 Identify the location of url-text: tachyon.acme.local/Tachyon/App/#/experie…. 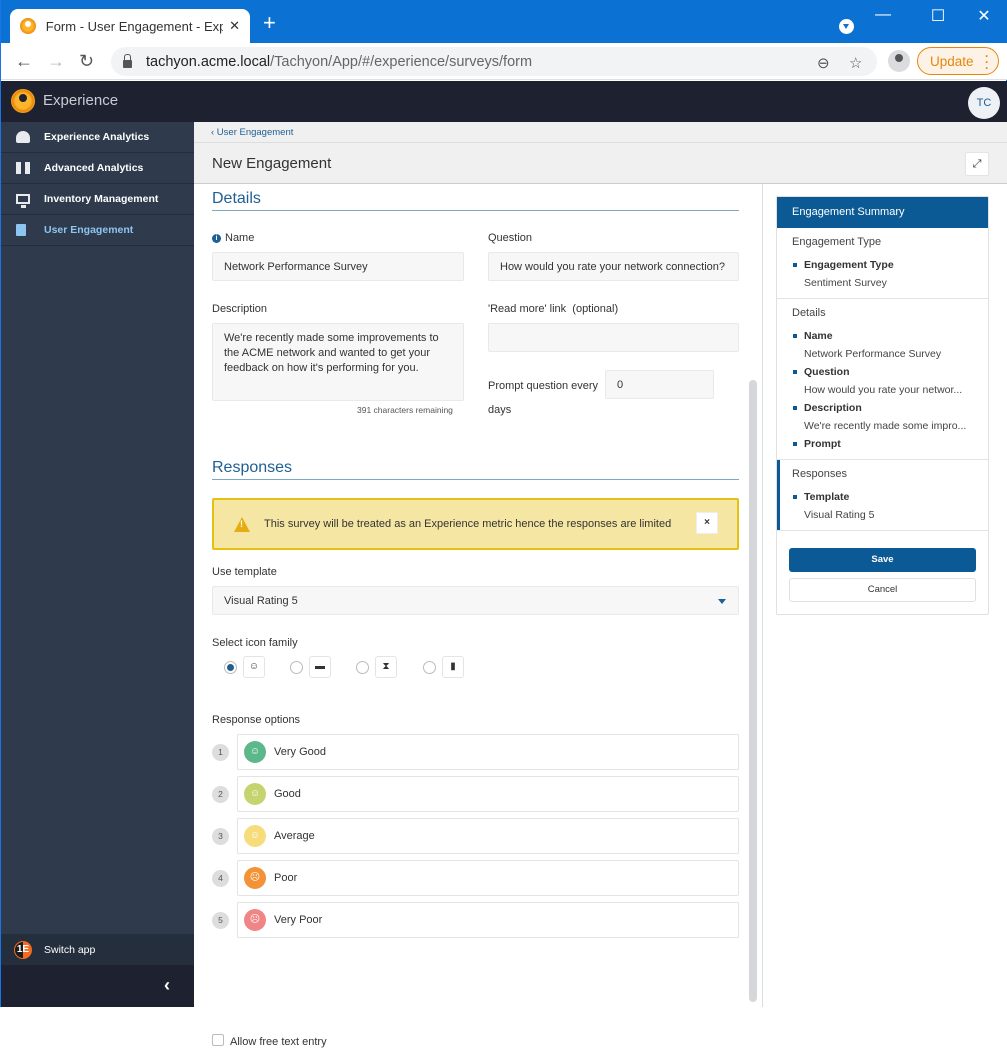
(339, 61).